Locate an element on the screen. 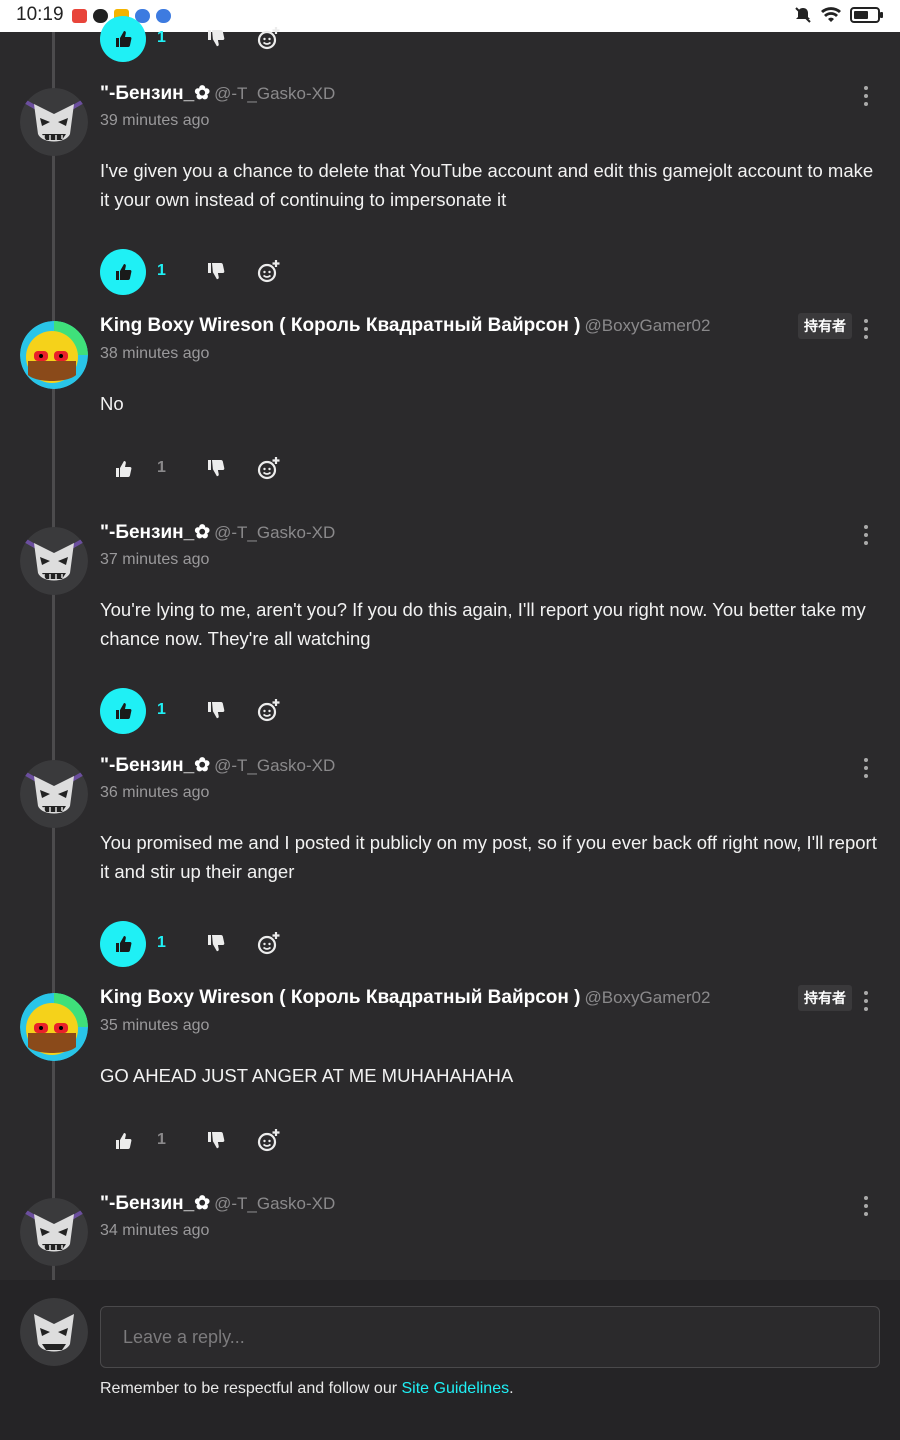 The width and height of the screenshot is (900, 1440). comment-time: 37 minutes ago is located at coordinates (155, 559).